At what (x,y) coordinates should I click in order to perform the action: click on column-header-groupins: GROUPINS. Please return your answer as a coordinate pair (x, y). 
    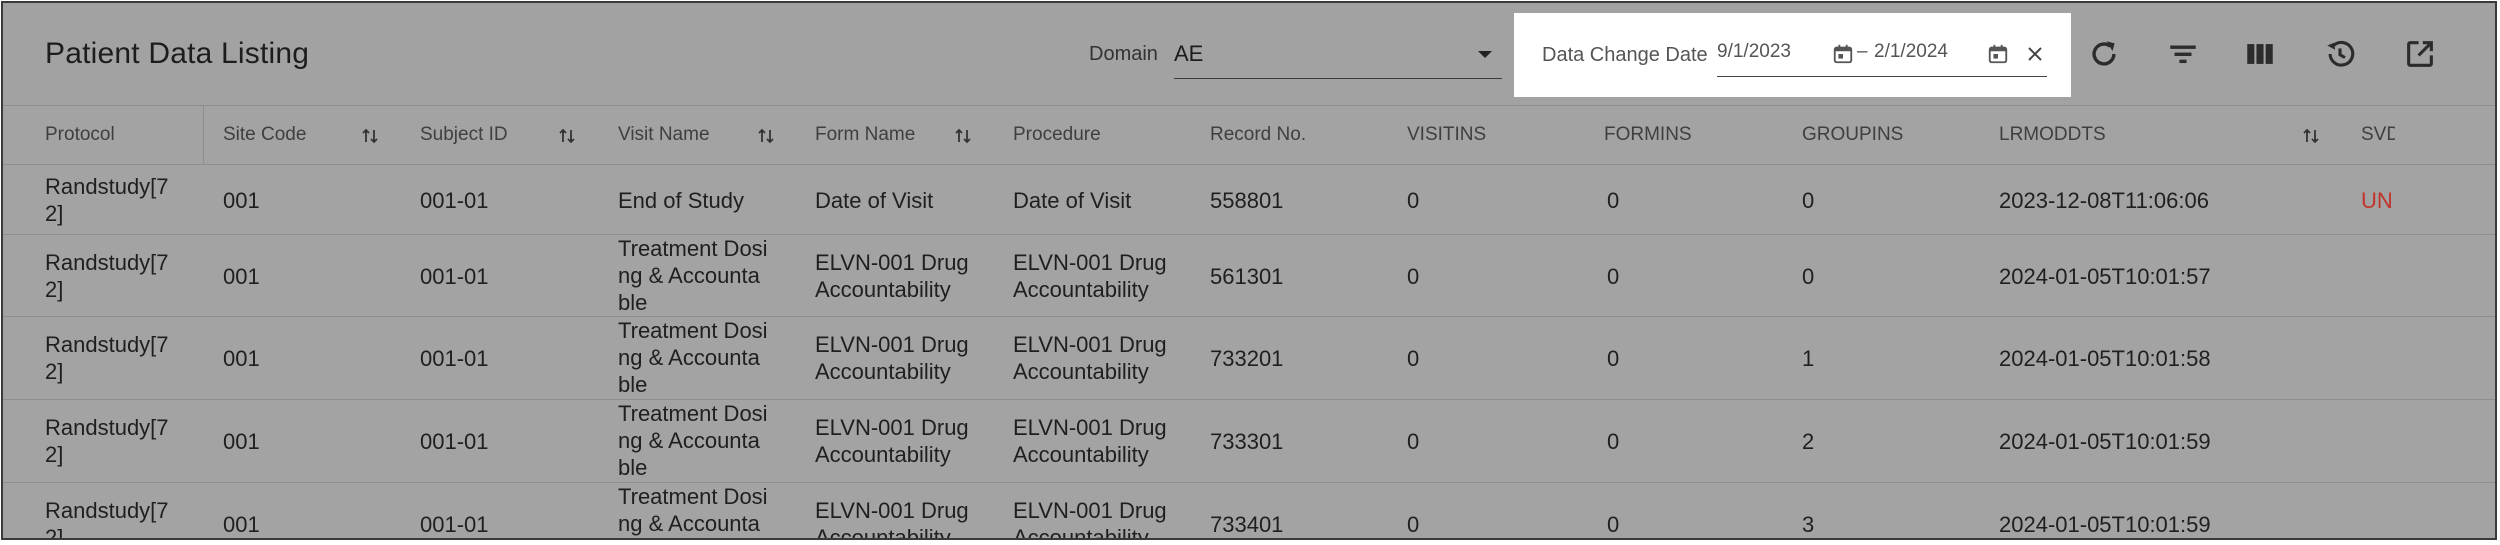
    Looking at the image, I should click on (1852, 135).